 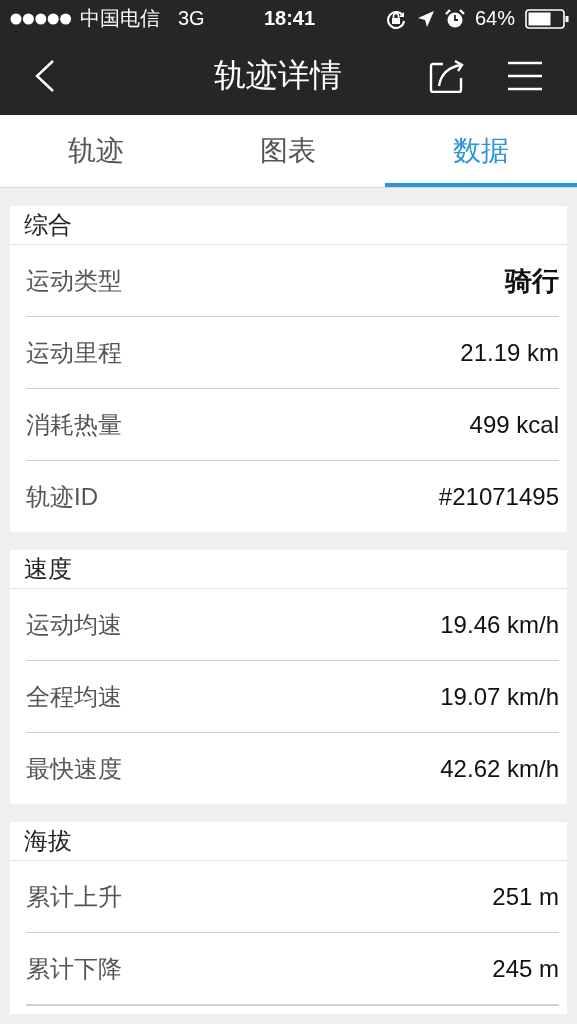 I want to click on field-label: 累计上升, so click(x=74, y=896).